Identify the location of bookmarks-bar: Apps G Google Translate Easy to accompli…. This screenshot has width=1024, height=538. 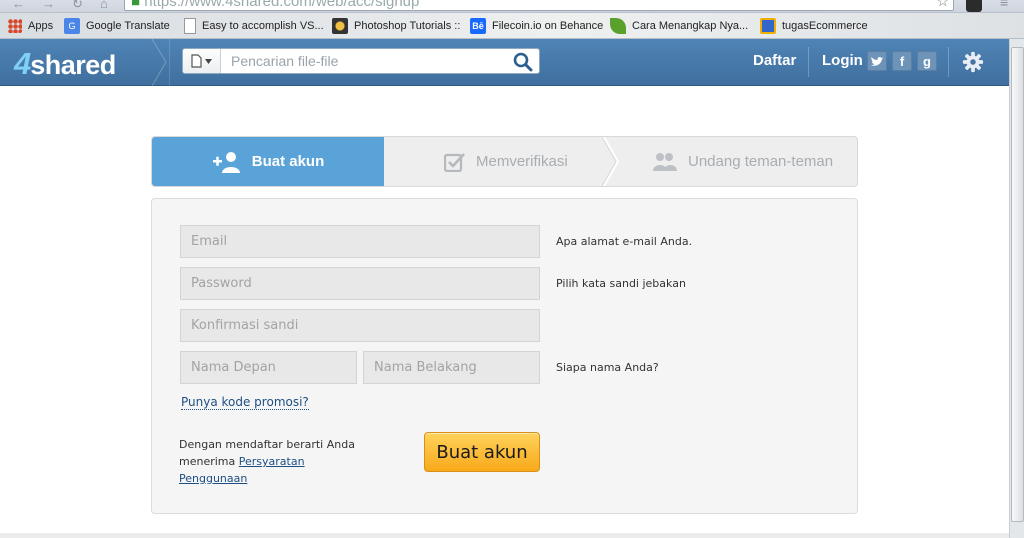
(512, 26).